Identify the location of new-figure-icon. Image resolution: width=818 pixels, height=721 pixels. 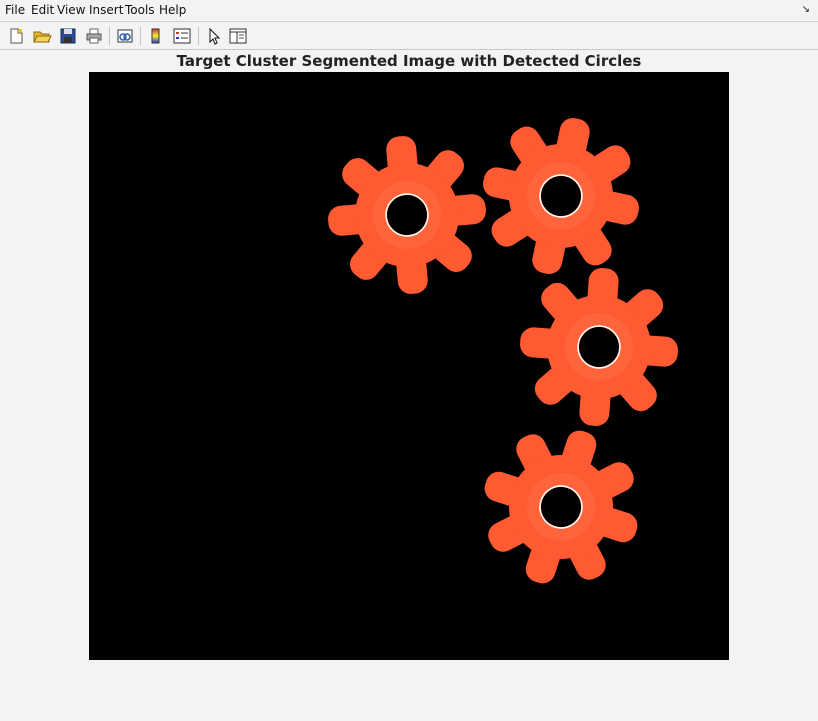
(16, 36).